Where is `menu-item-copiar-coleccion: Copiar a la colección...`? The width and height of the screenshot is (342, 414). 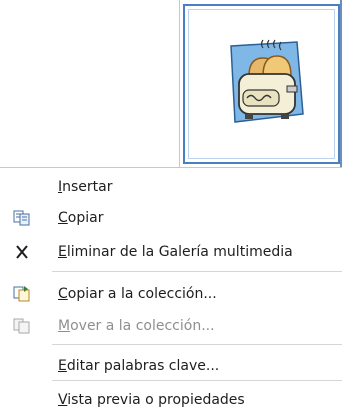 menu-item-copiar-coleccion: Copiar a la colección... is located at coordinates (171, 294).